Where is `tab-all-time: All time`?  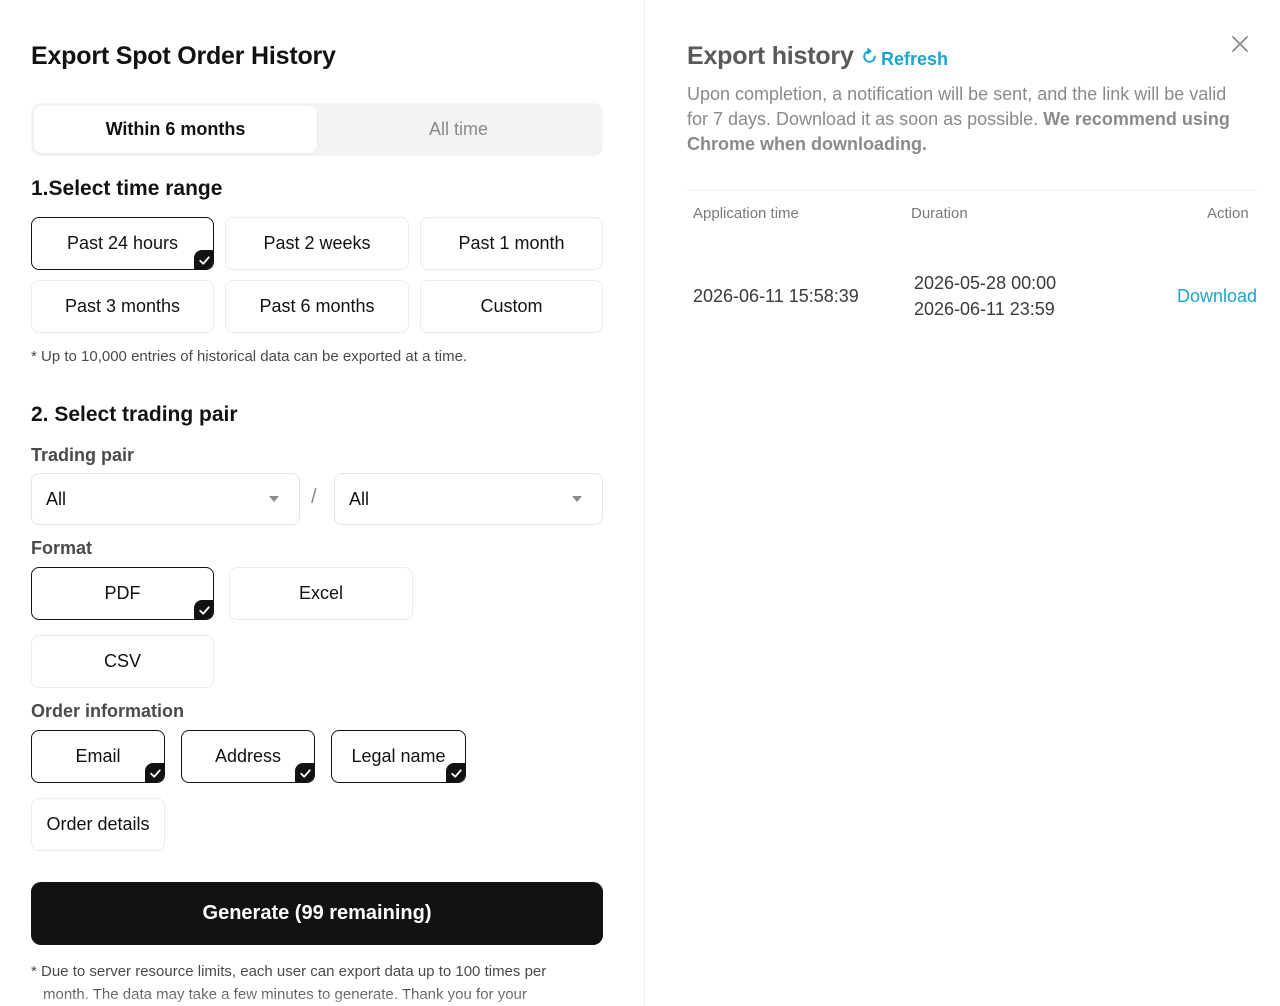
tab-all-time: All time is located at coordinates (458, 129).